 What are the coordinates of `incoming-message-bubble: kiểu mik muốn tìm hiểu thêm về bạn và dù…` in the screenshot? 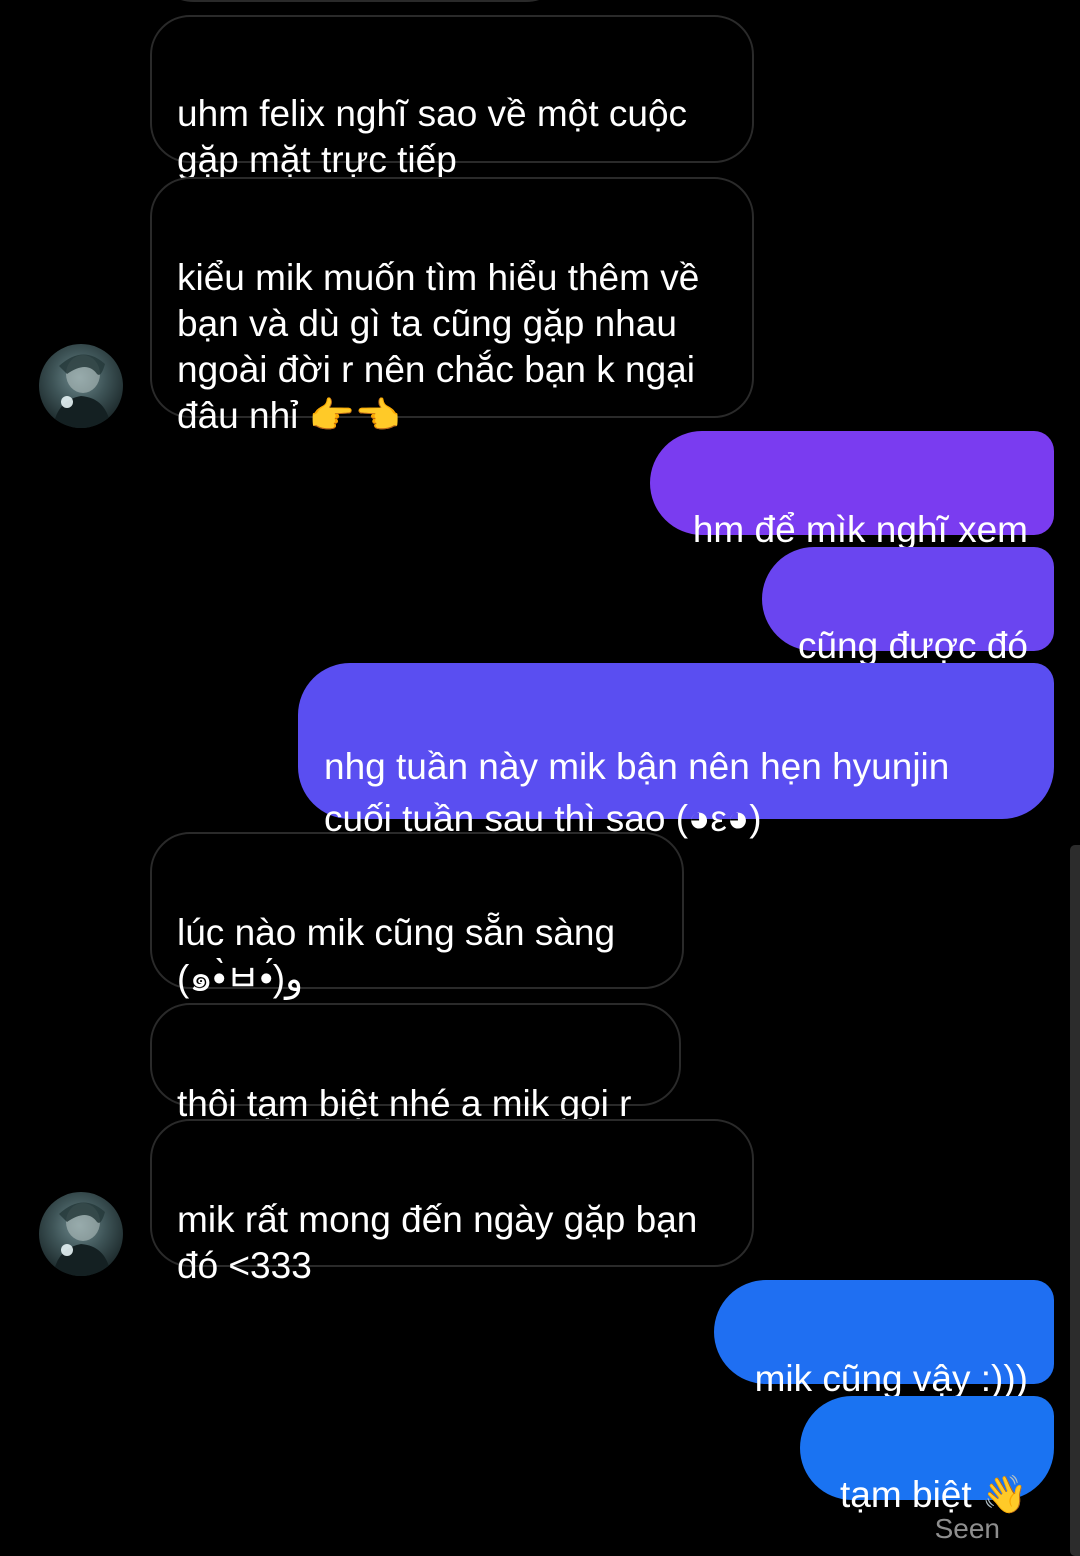 It's located at (452, 306).